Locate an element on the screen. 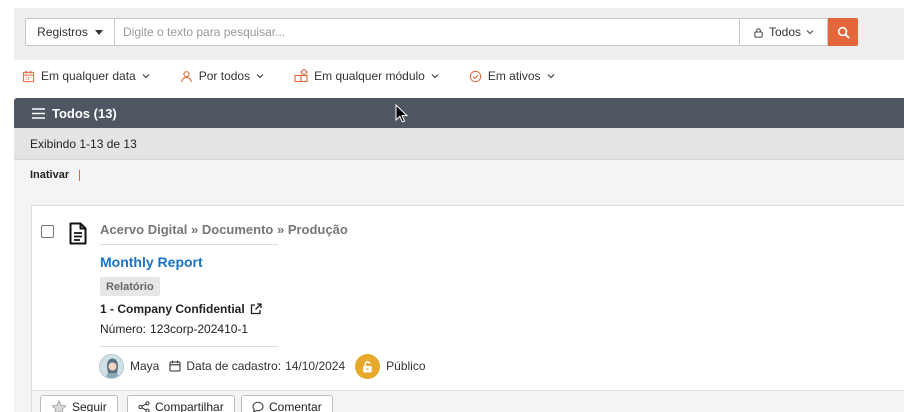 The height and width of the screenshot is (412, 904). classification-label: 1 - Company Confidential is located at coordinates (172, 309).